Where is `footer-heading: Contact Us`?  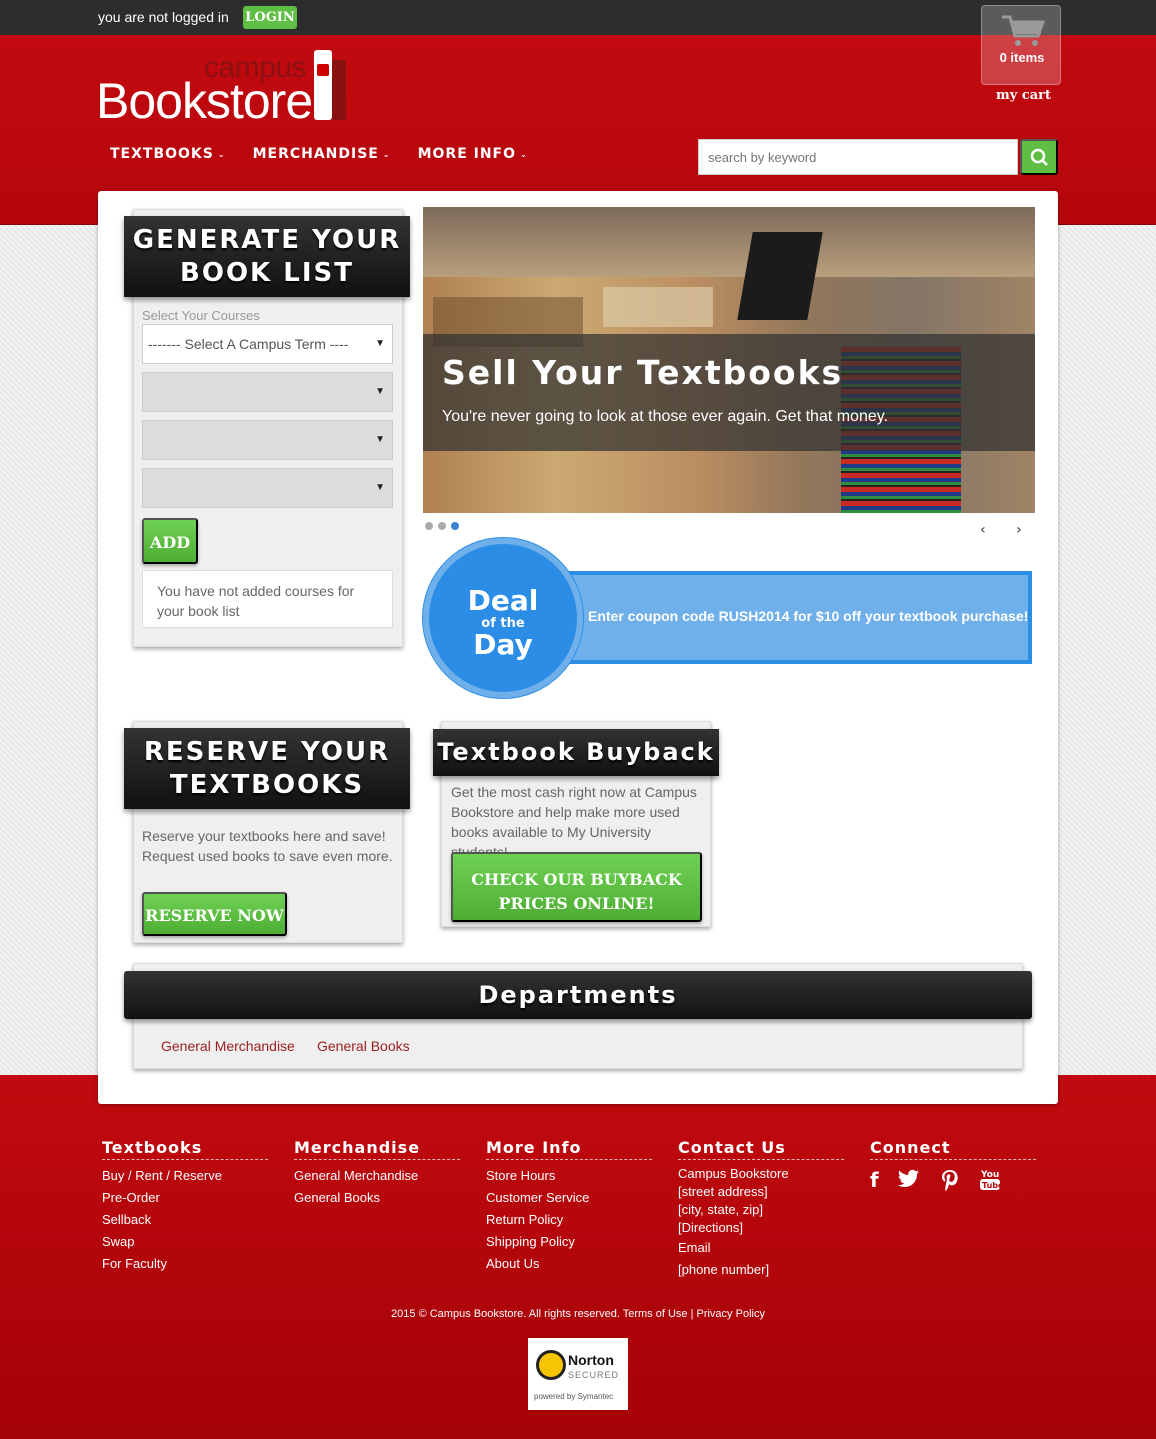
footer-heading: Contact Us is located at coordinates (761, 1149).